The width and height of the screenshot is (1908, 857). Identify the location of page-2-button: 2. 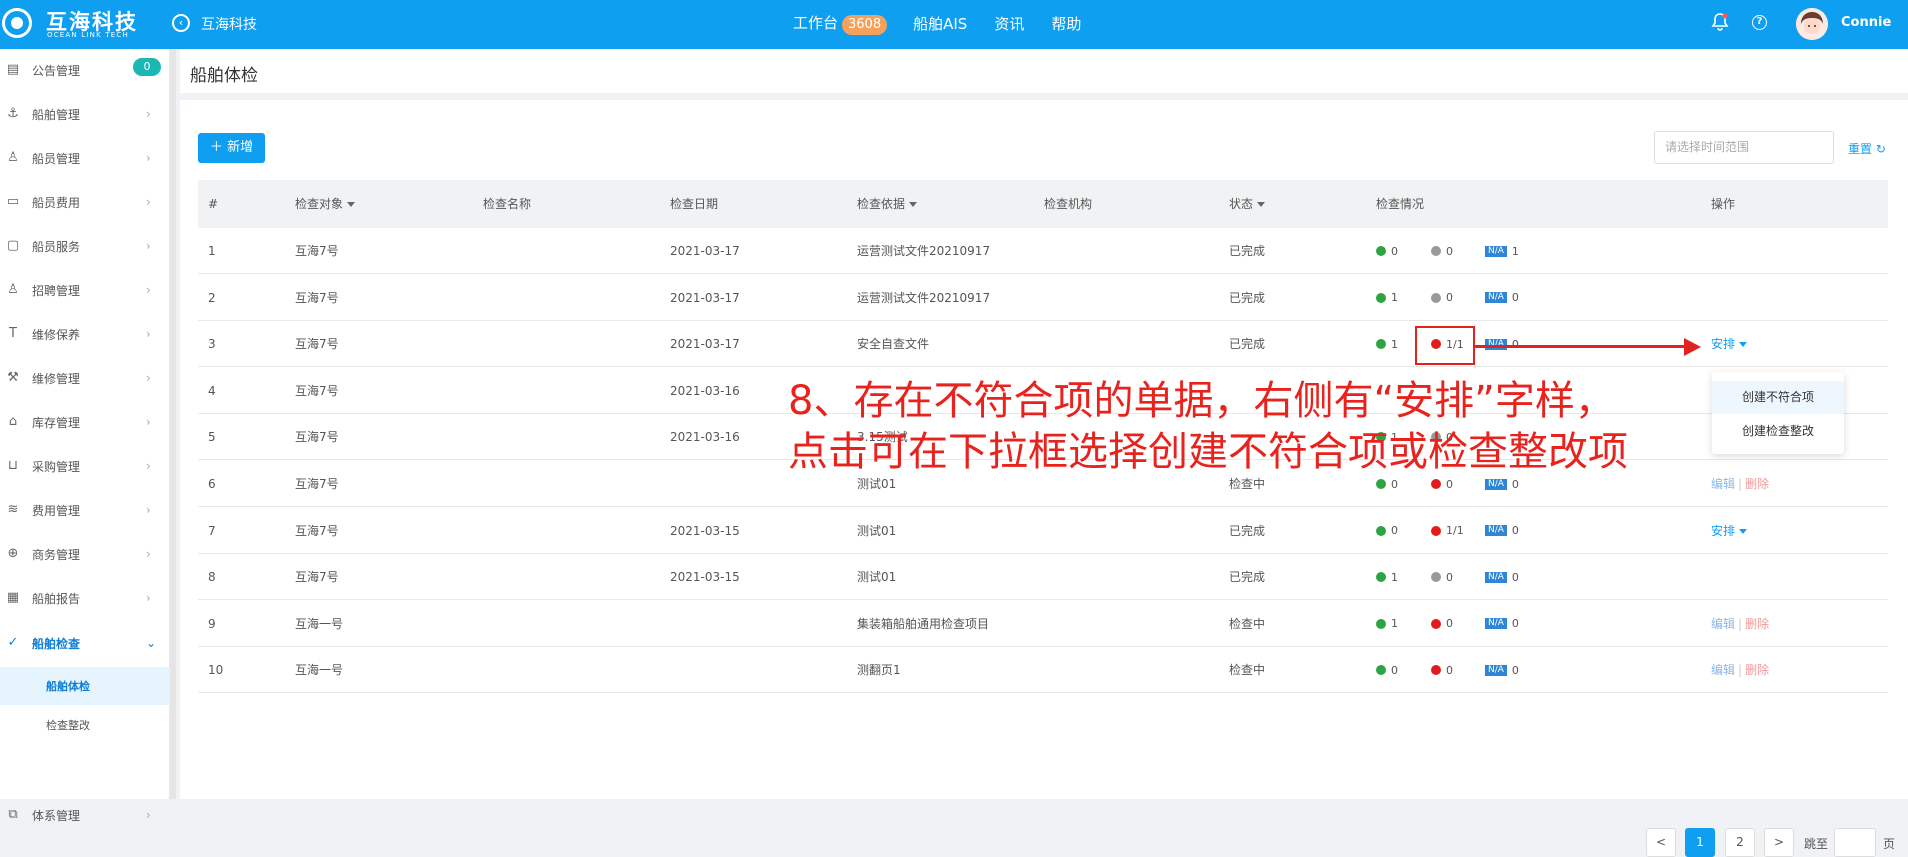
(1740, 842).